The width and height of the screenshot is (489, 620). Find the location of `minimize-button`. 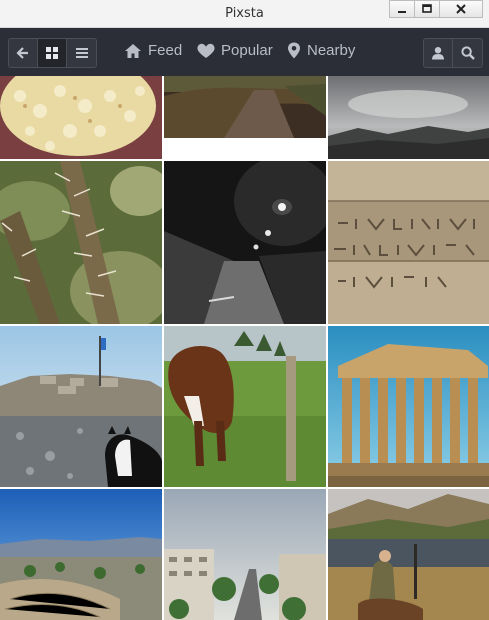

minimize-button is located at coordinates (402, 9).